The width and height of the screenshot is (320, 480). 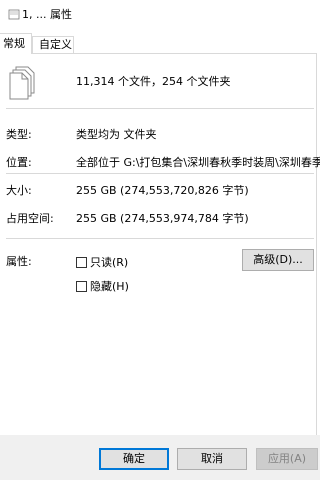 I want to click on multiple-files-icon, so click(x=22, y=83).